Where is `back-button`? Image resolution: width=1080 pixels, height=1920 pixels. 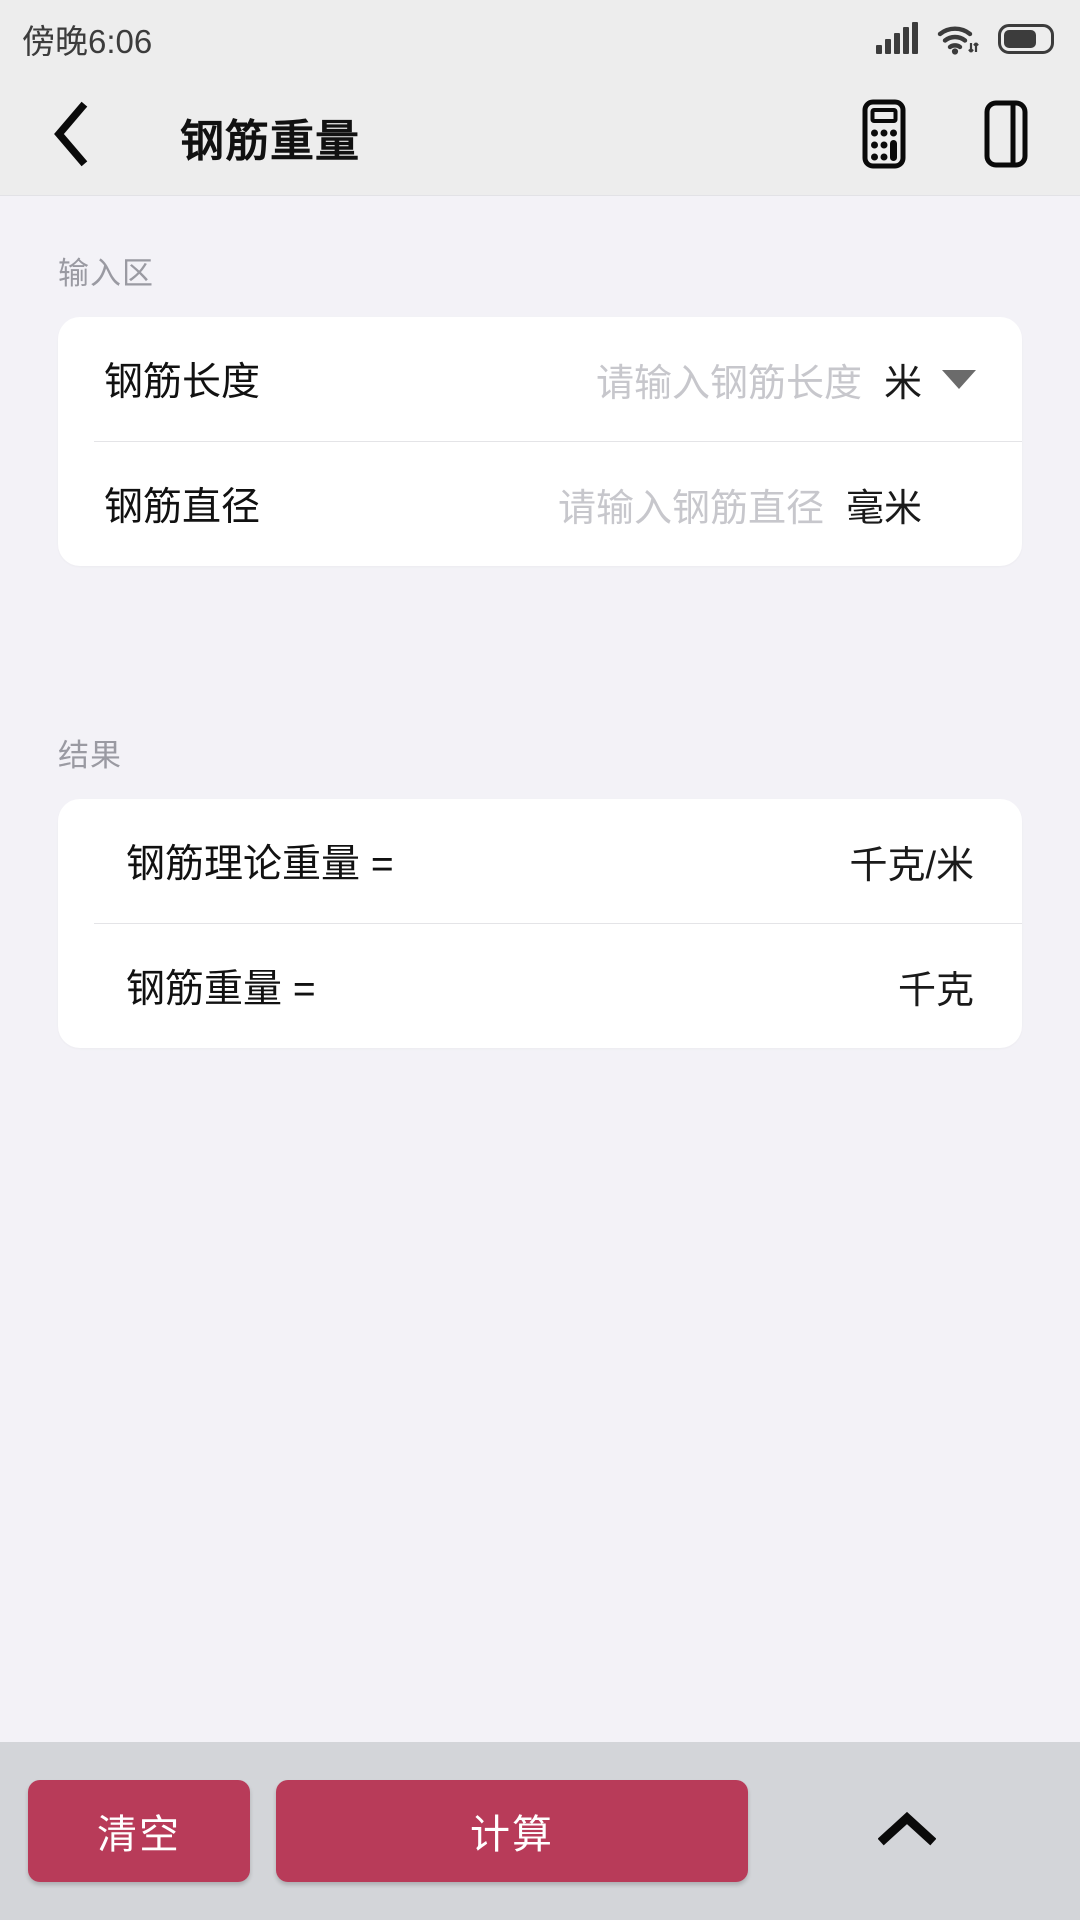
back-button is located at coordinates (71, 137).